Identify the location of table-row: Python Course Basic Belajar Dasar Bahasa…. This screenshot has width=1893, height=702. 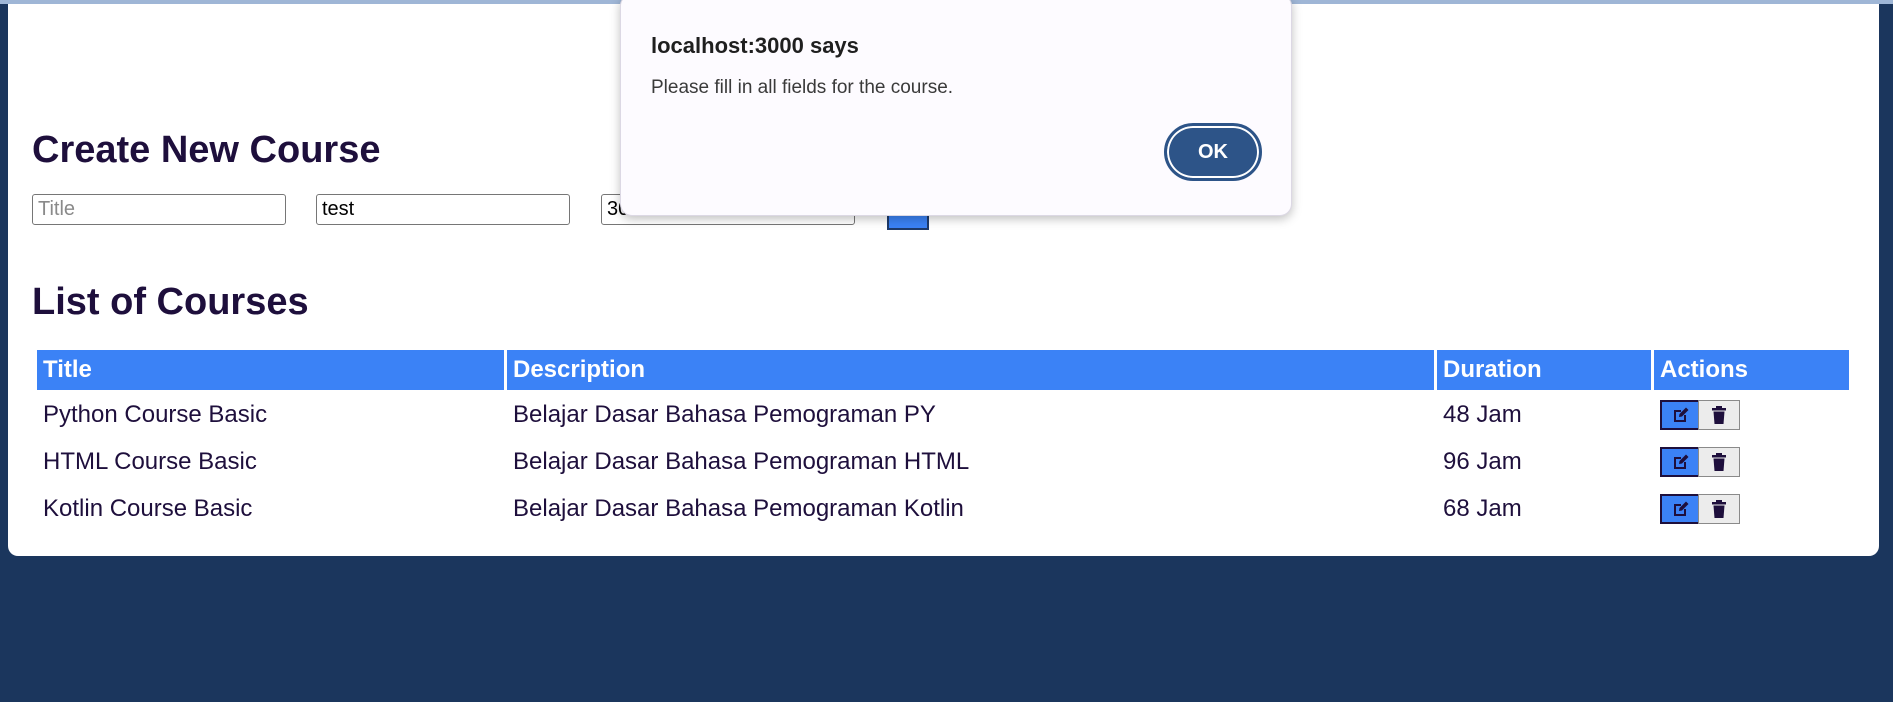
(943, 414).